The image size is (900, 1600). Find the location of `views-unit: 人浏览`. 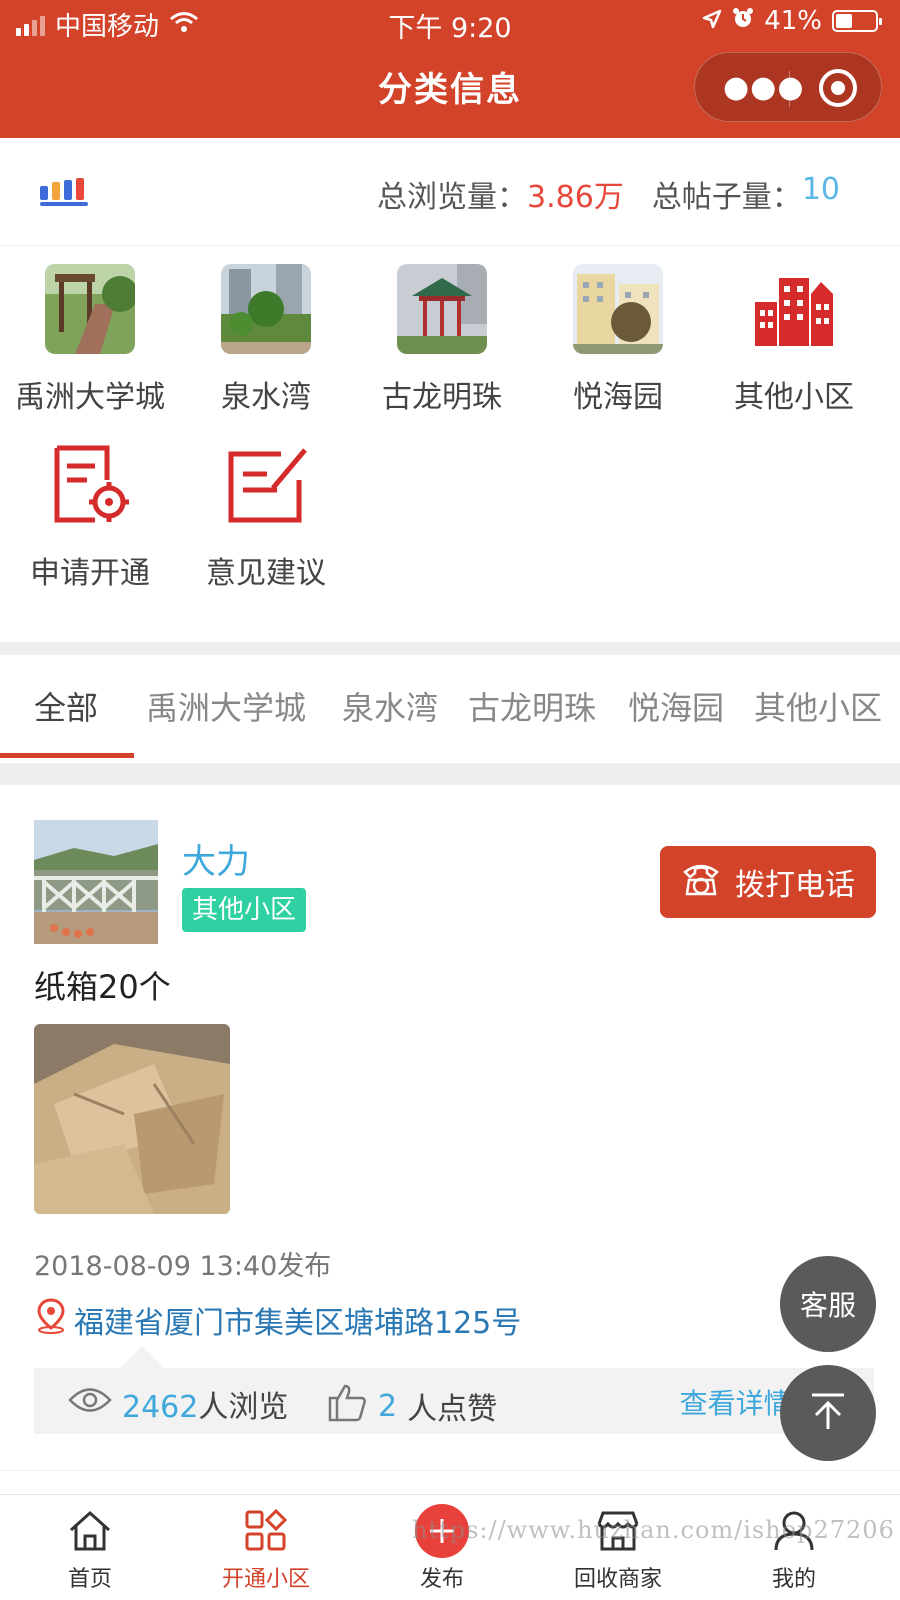

views-unit: 人浏览 is located at coordinates (243, 1407).